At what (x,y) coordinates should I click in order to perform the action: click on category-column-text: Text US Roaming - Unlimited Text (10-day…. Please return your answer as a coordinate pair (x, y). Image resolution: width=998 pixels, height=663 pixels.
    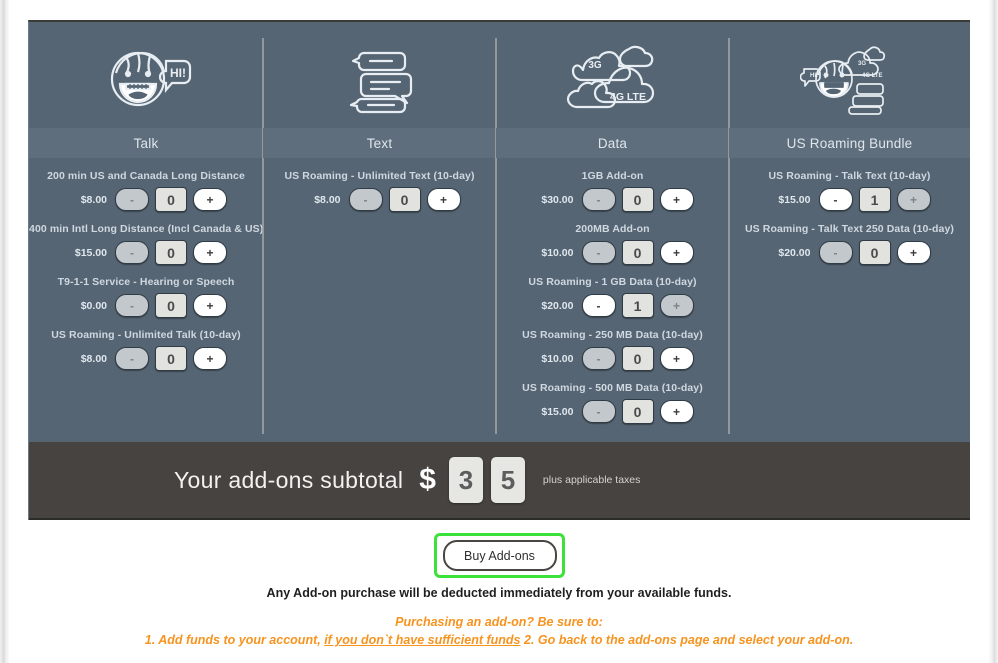
    Looking at the image, I should click on (380, 232).